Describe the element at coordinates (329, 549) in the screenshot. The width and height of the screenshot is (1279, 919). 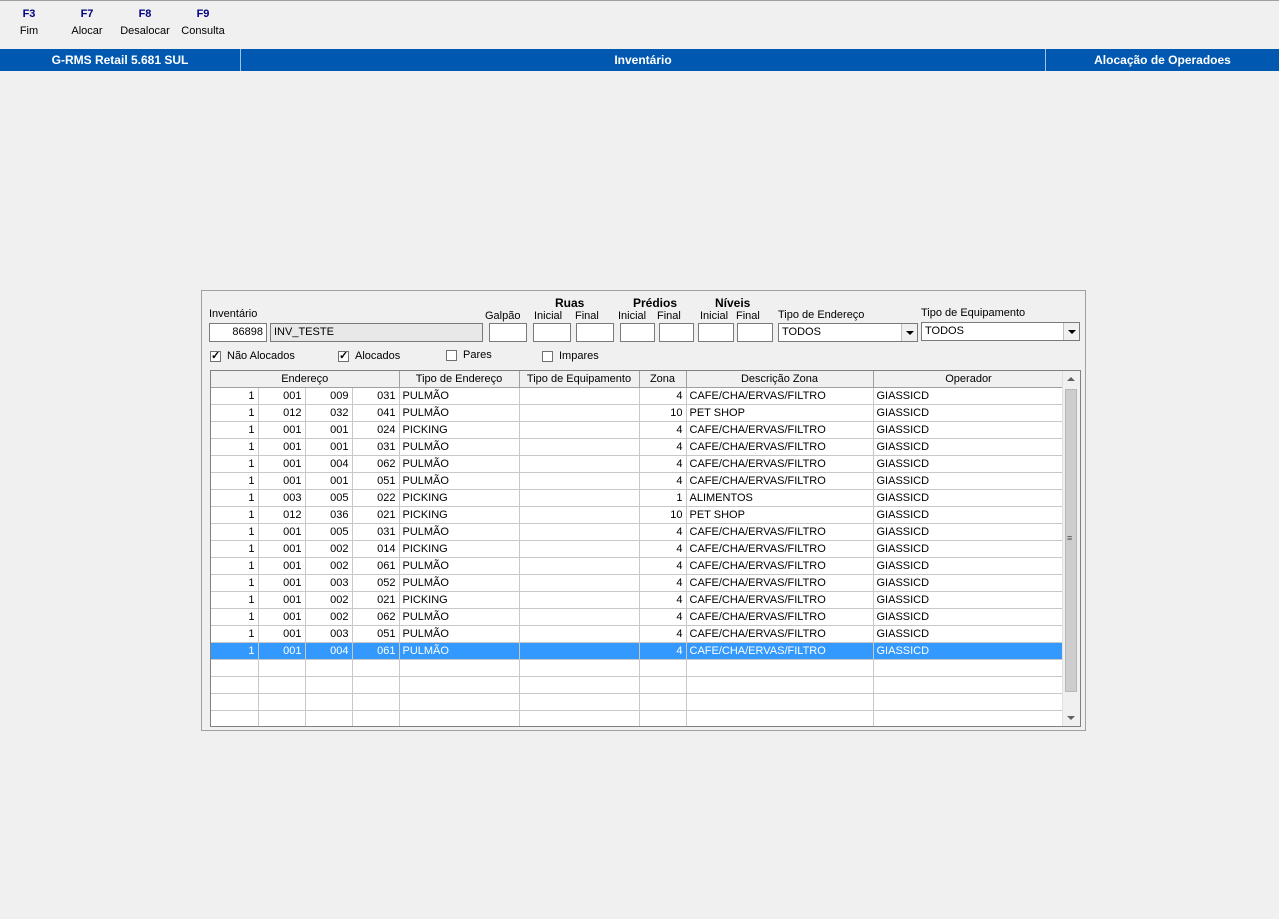
I see `table-cell: 002` at that location.